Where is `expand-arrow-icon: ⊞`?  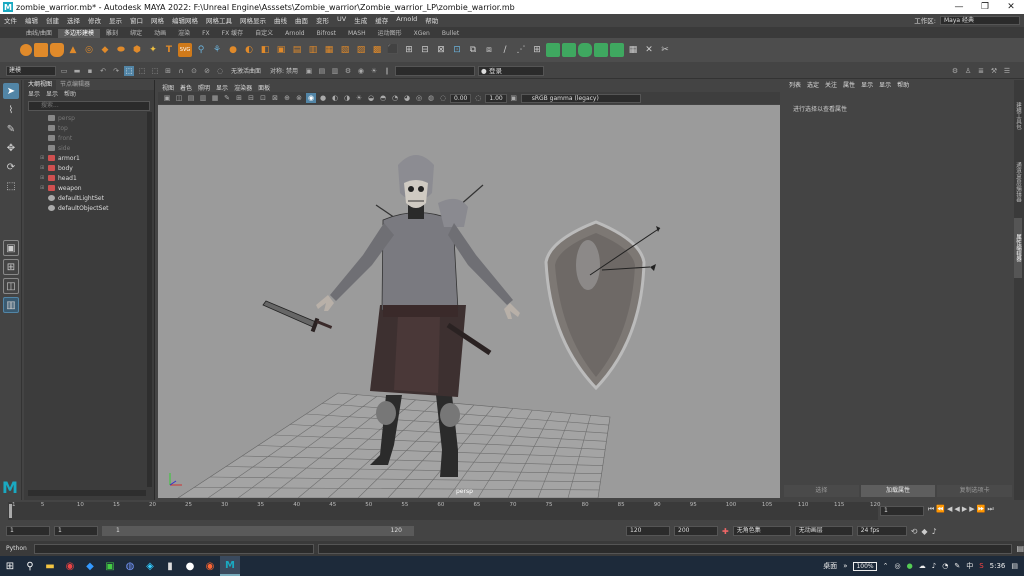 expand-arrow-icon: ⊞ is located at coordinates (42, 158).